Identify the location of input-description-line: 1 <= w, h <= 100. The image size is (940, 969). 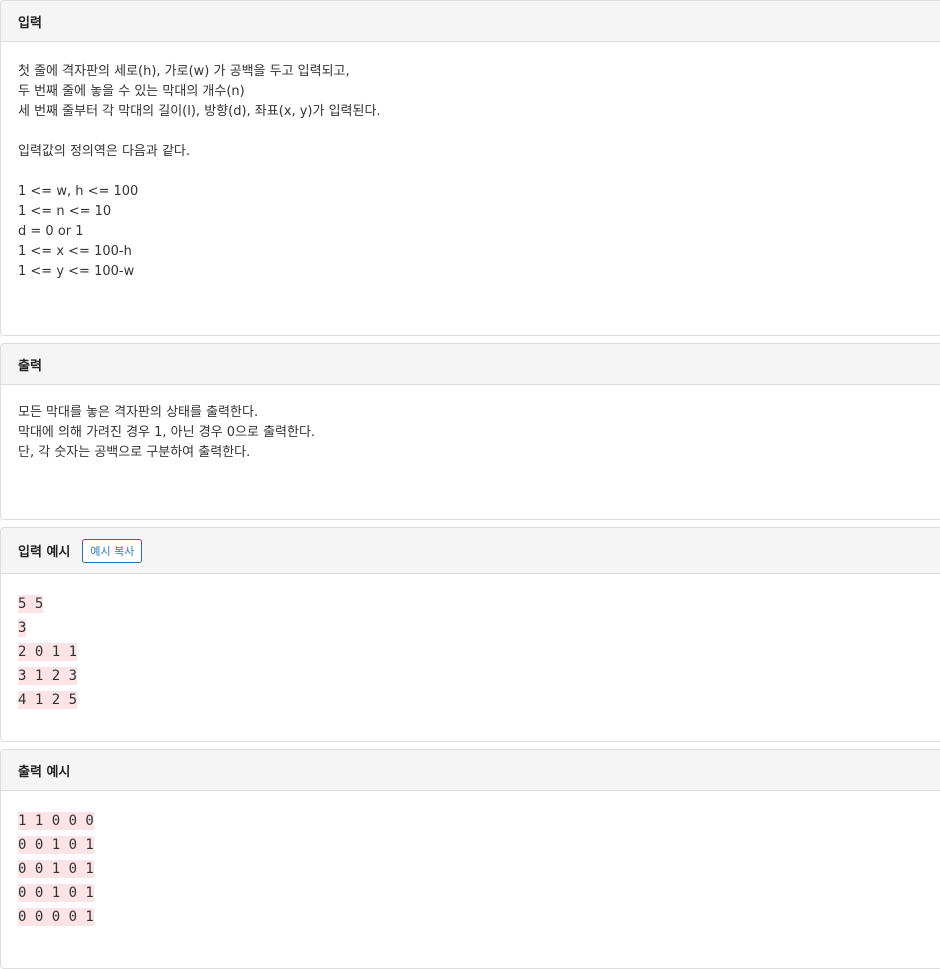
(78, 191).